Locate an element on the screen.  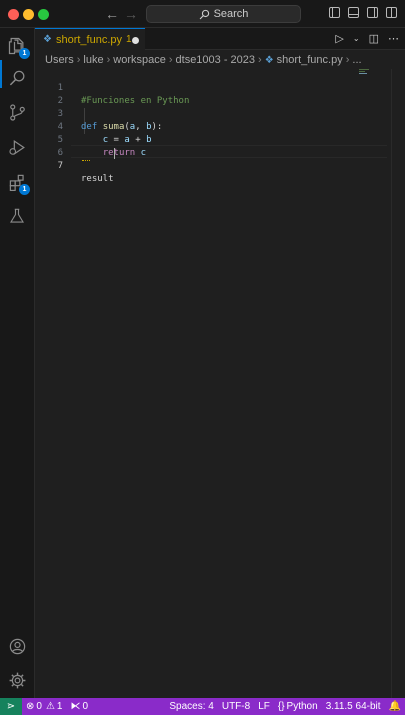
broadcast-icon: ⧔ is located at coordinates (75, 706).